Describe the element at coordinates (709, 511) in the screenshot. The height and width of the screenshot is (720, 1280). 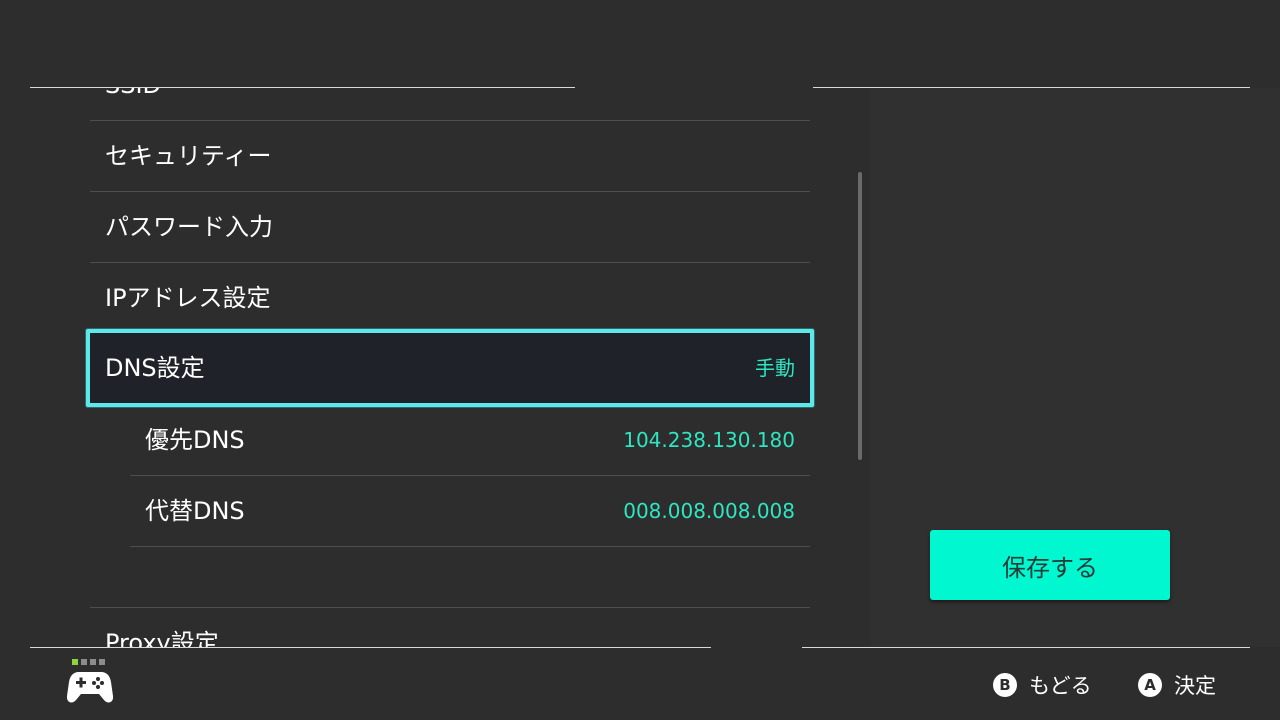
I see `setting-value: 008.008.008.008` at that location.